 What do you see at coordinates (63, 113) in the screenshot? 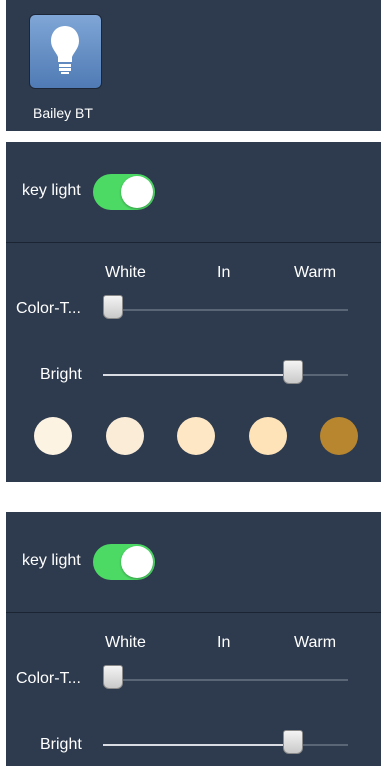
I see `device-name: Bailey BT` at bounding box center [63, 113].